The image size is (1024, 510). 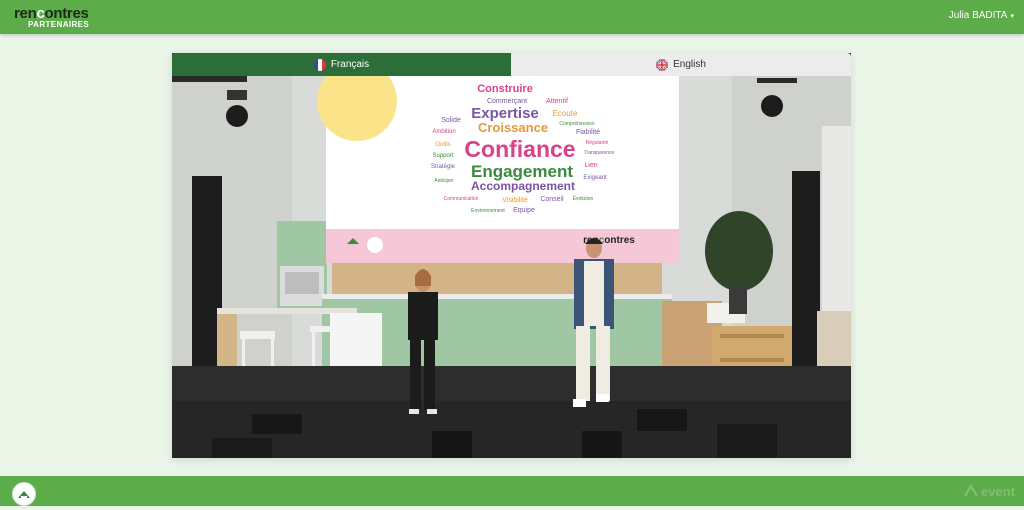 I want to click on user-menu: Julia BADITA ▾, so click(x=981, y=15).